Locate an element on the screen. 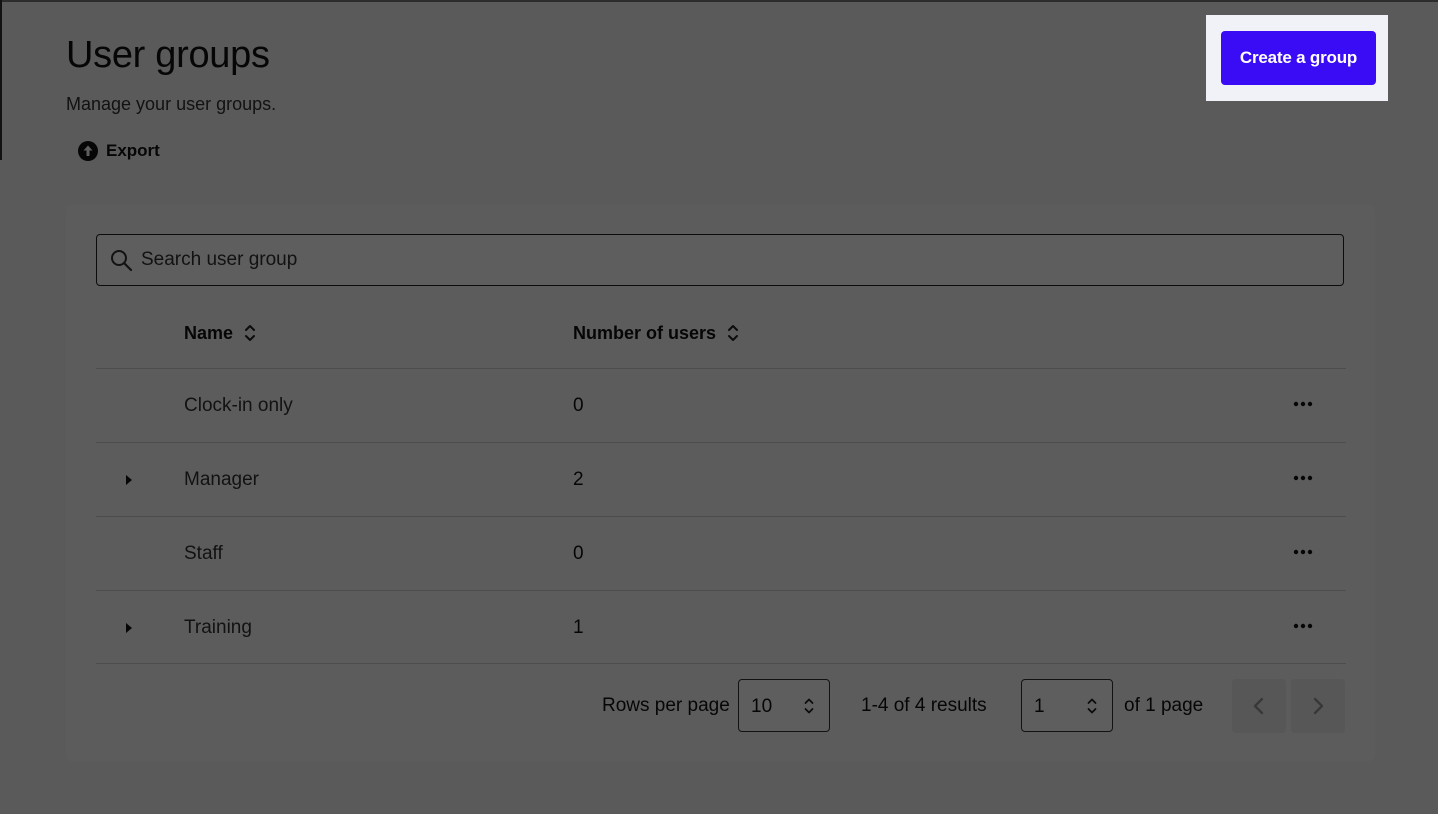 The width and height of the screenshot is (1438, 814). chevron-left-icon is located at coordinates (1258, 706).